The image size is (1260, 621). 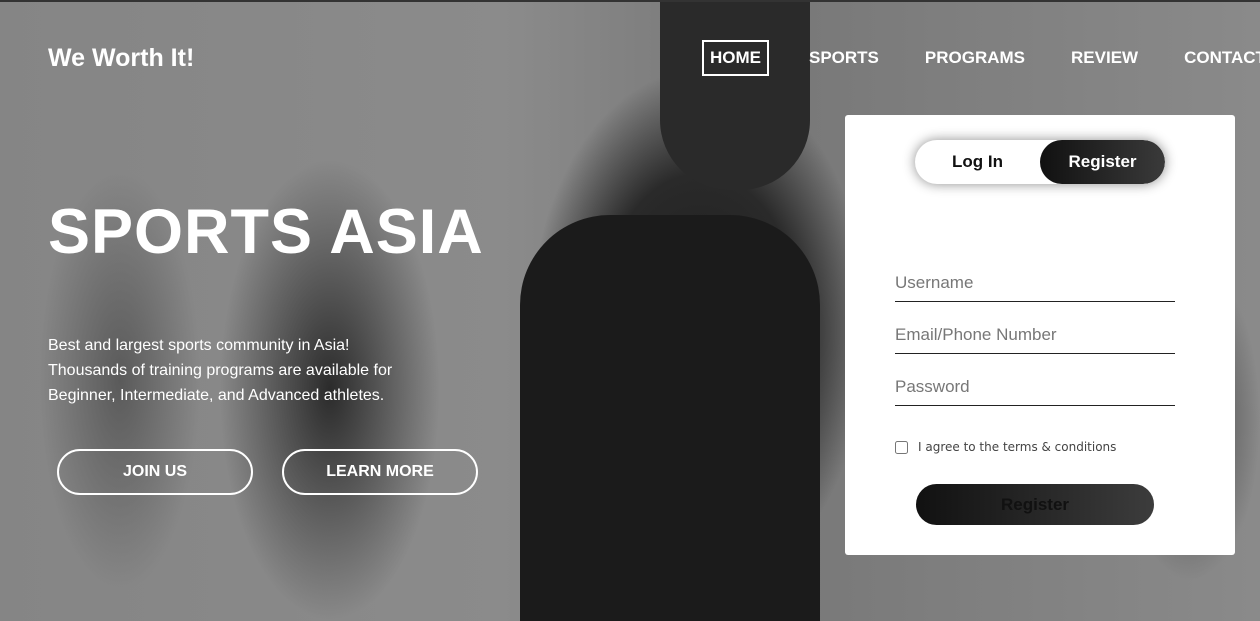 I want to click on nav-item-home: HOME, so click(x=735, y=58).